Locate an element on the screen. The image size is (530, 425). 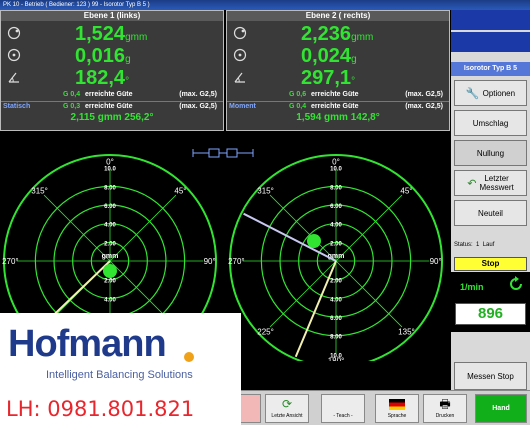
messen-stop-label: Messen Stop is located at coordinates (490, 376).